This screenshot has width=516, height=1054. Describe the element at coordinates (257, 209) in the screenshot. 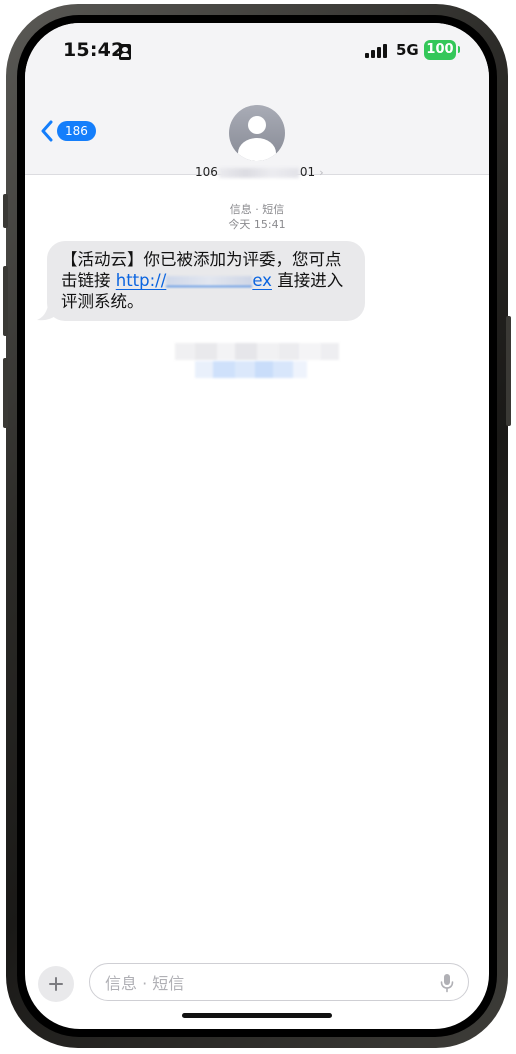

I see `service-label: 信息 · 短信` at that location.